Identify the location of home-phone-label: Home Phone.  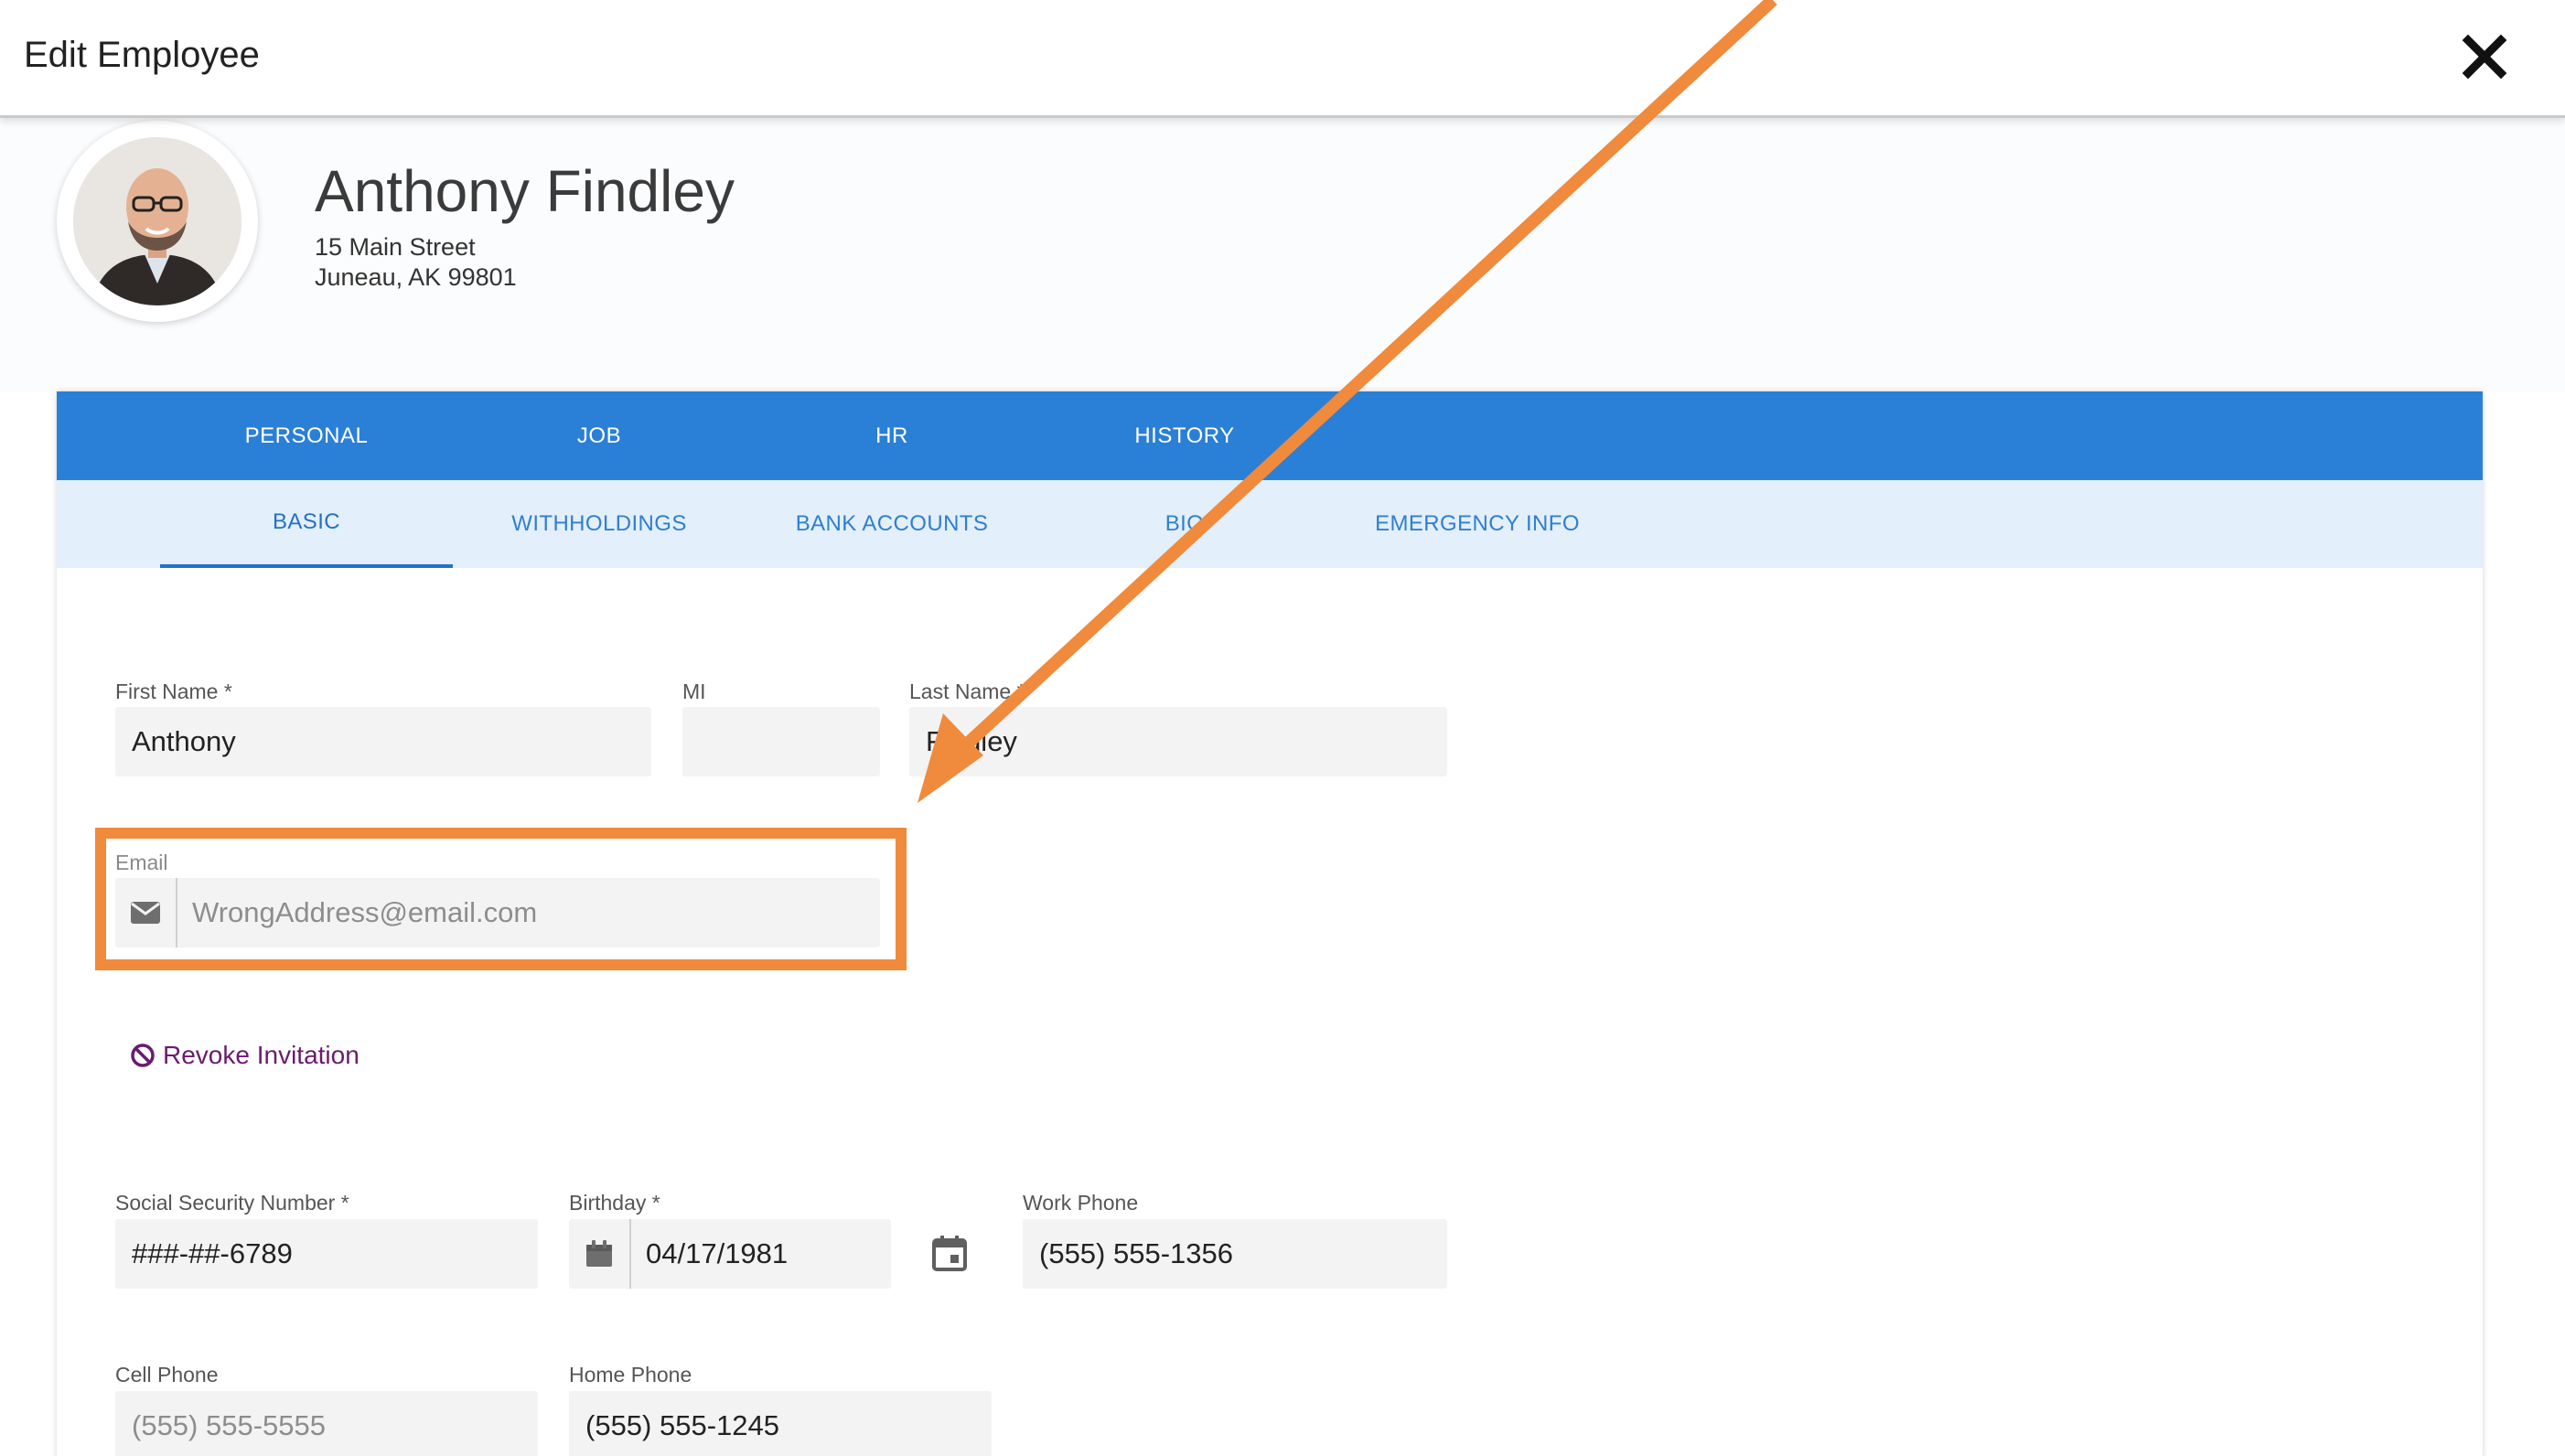
(630, 1374).